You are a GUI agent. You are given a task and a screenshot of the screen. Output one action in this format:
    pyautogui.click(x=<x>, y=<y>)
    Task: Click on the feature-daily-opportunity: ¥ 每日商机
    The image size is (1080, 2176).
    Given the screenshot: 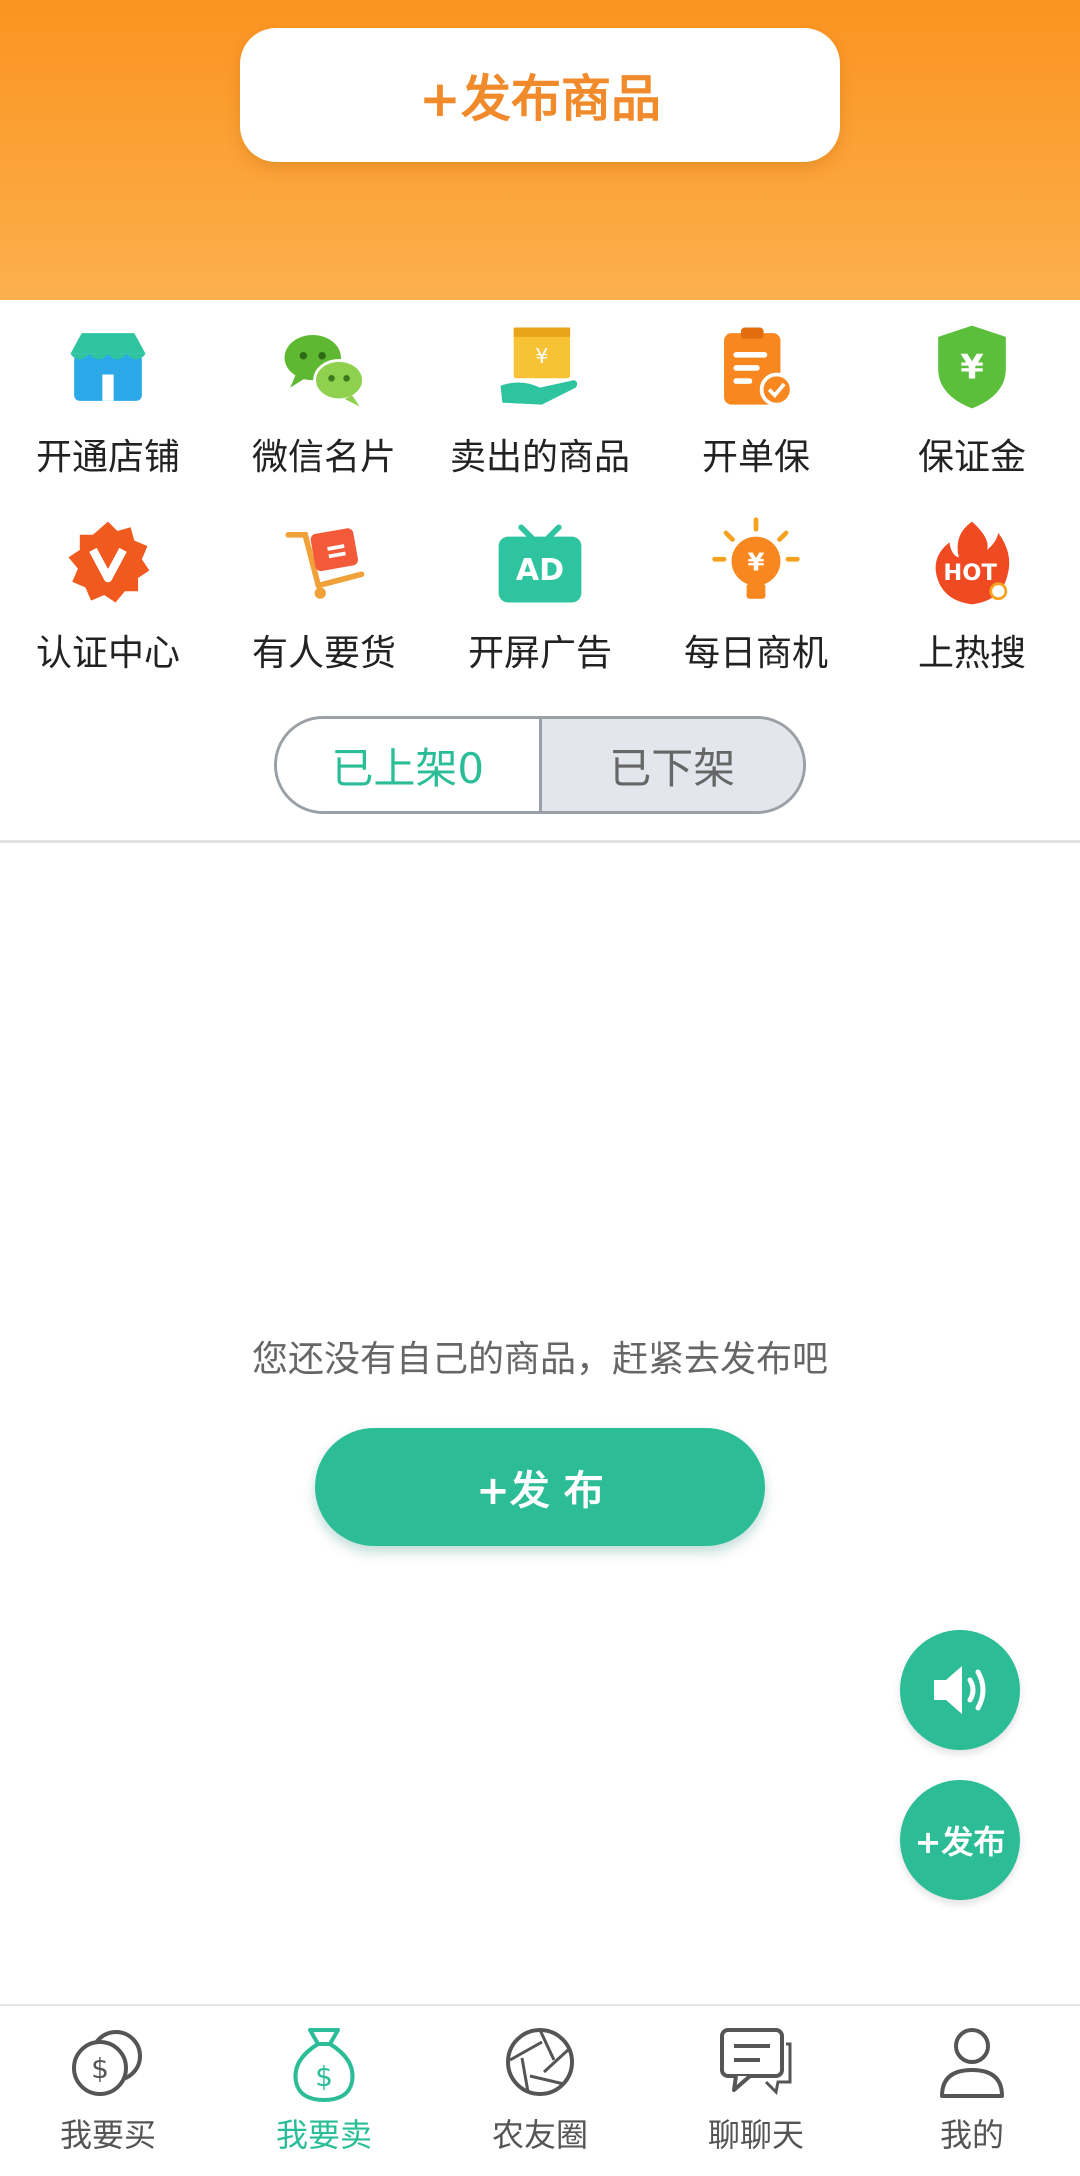 What is the action you would take?
    pyautogui.click(x=756, y=586)
    